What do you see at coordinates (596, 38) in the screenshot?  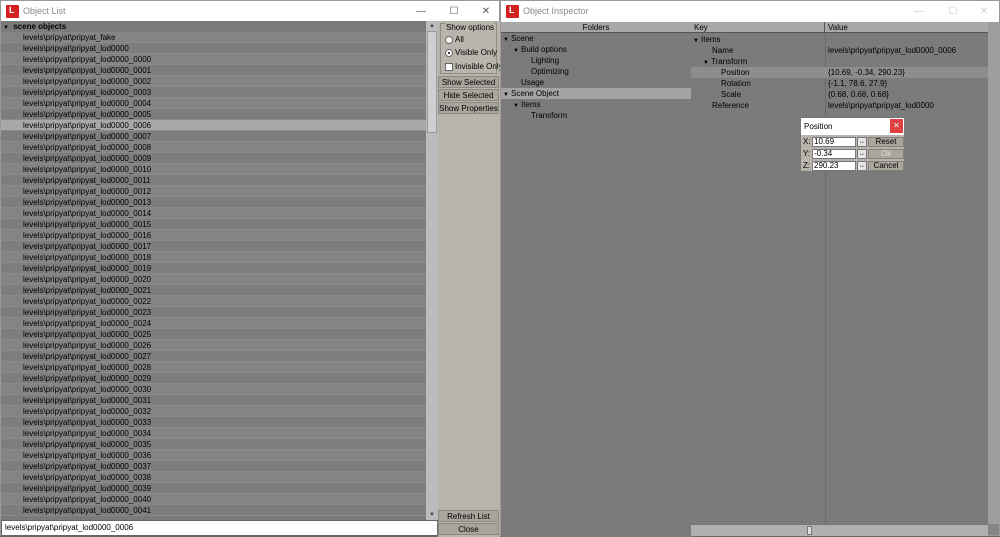 I see `folder-scene: ▼ Scene` at bounding box center [596, 38].